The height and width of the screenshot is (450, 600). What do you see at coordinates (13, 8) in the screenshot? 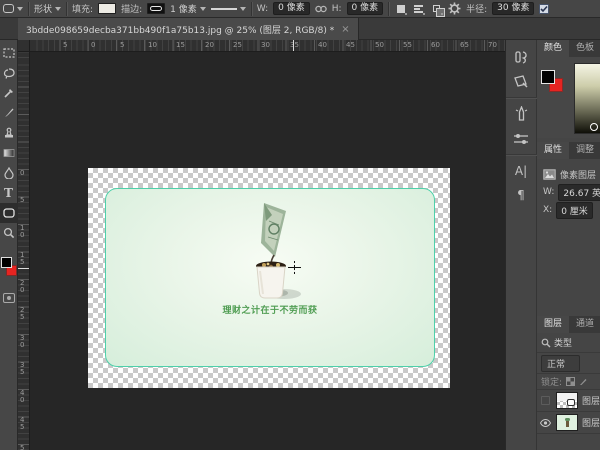
I see `tool-preset-picker` at bounding box center [13, 8].